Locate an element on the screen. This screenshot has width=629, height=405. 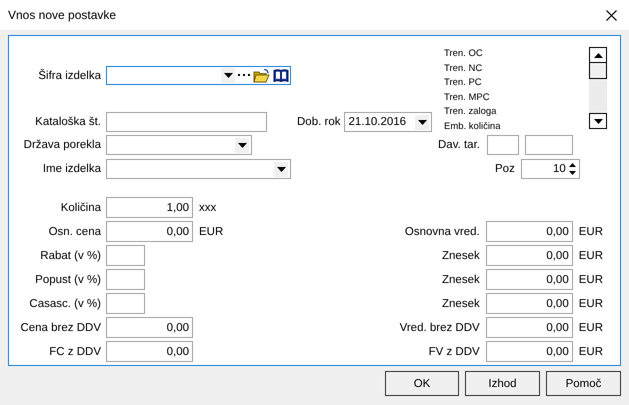
field-label: Rabat (v %) is located at coordinates (70, 256).